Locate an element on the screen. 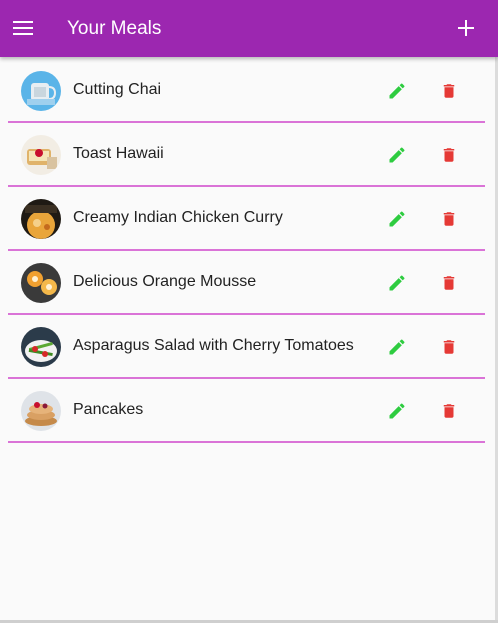  list-item: Delicious Orange Mousse is located at coordinates (246, 283).